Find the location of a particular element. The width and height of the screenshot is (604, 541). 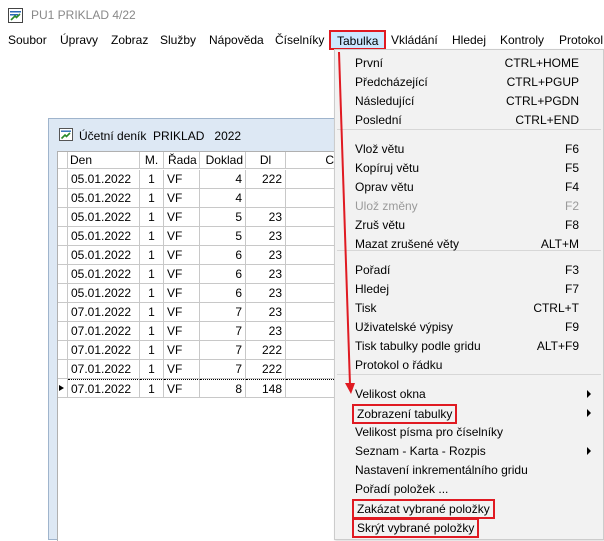

table-row: 05.01.2022 1 VF 4 is located at coordinates (204, 198).